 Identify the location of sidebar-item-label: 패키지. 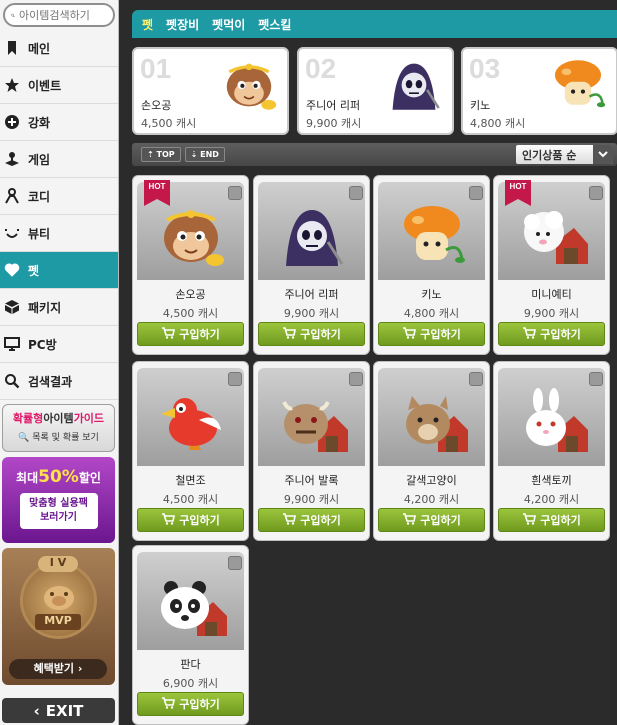
(45, 307).